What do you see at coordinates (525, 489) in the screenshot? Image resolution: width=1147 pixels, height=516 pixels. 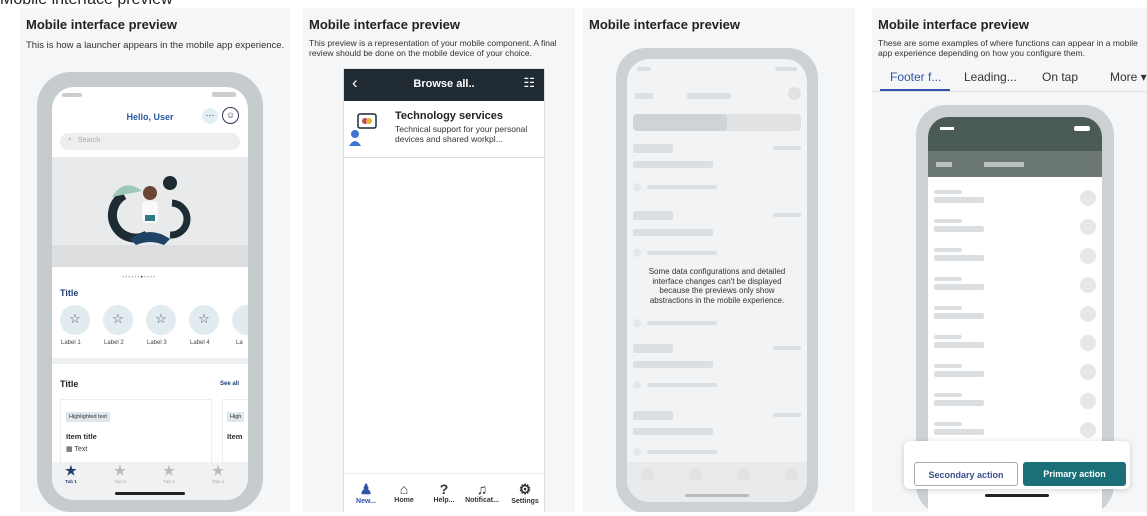 I see `gear-icon: ⚙` at bounding box center [525, 489].